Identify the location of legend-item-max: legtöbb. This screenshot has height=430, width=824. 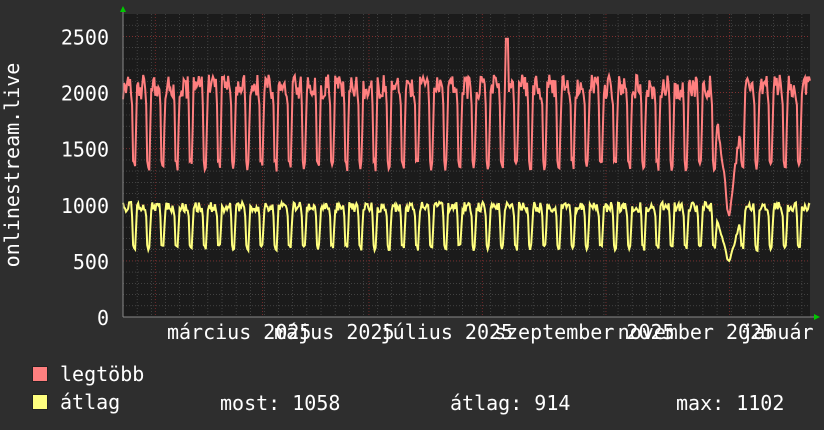
(88, 374).